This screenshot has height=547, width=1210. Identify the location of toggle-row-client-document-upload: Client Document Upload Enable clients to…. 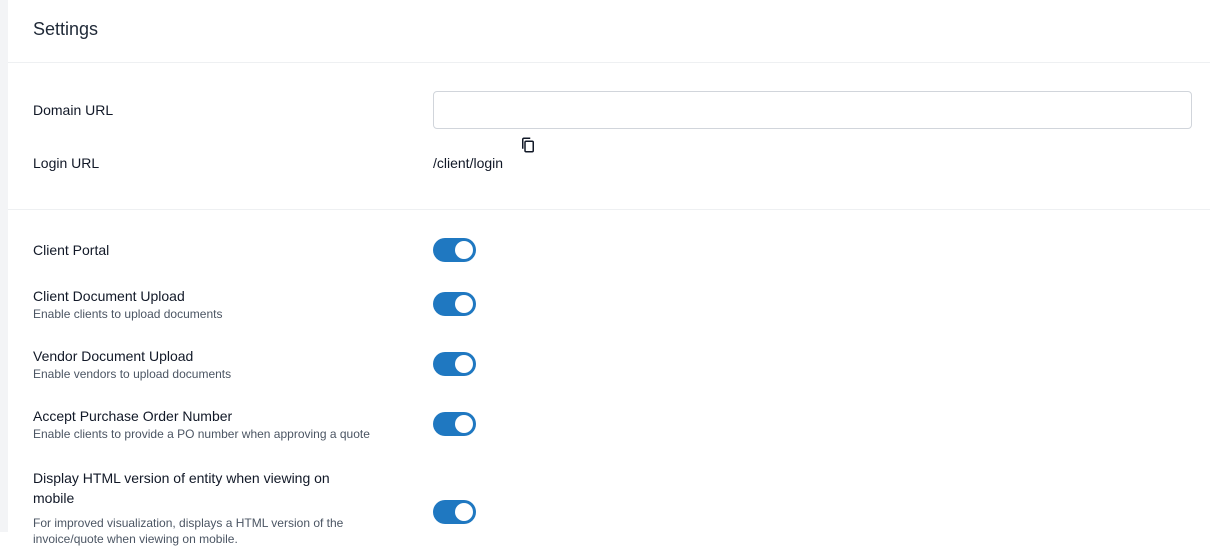
(612, 300).